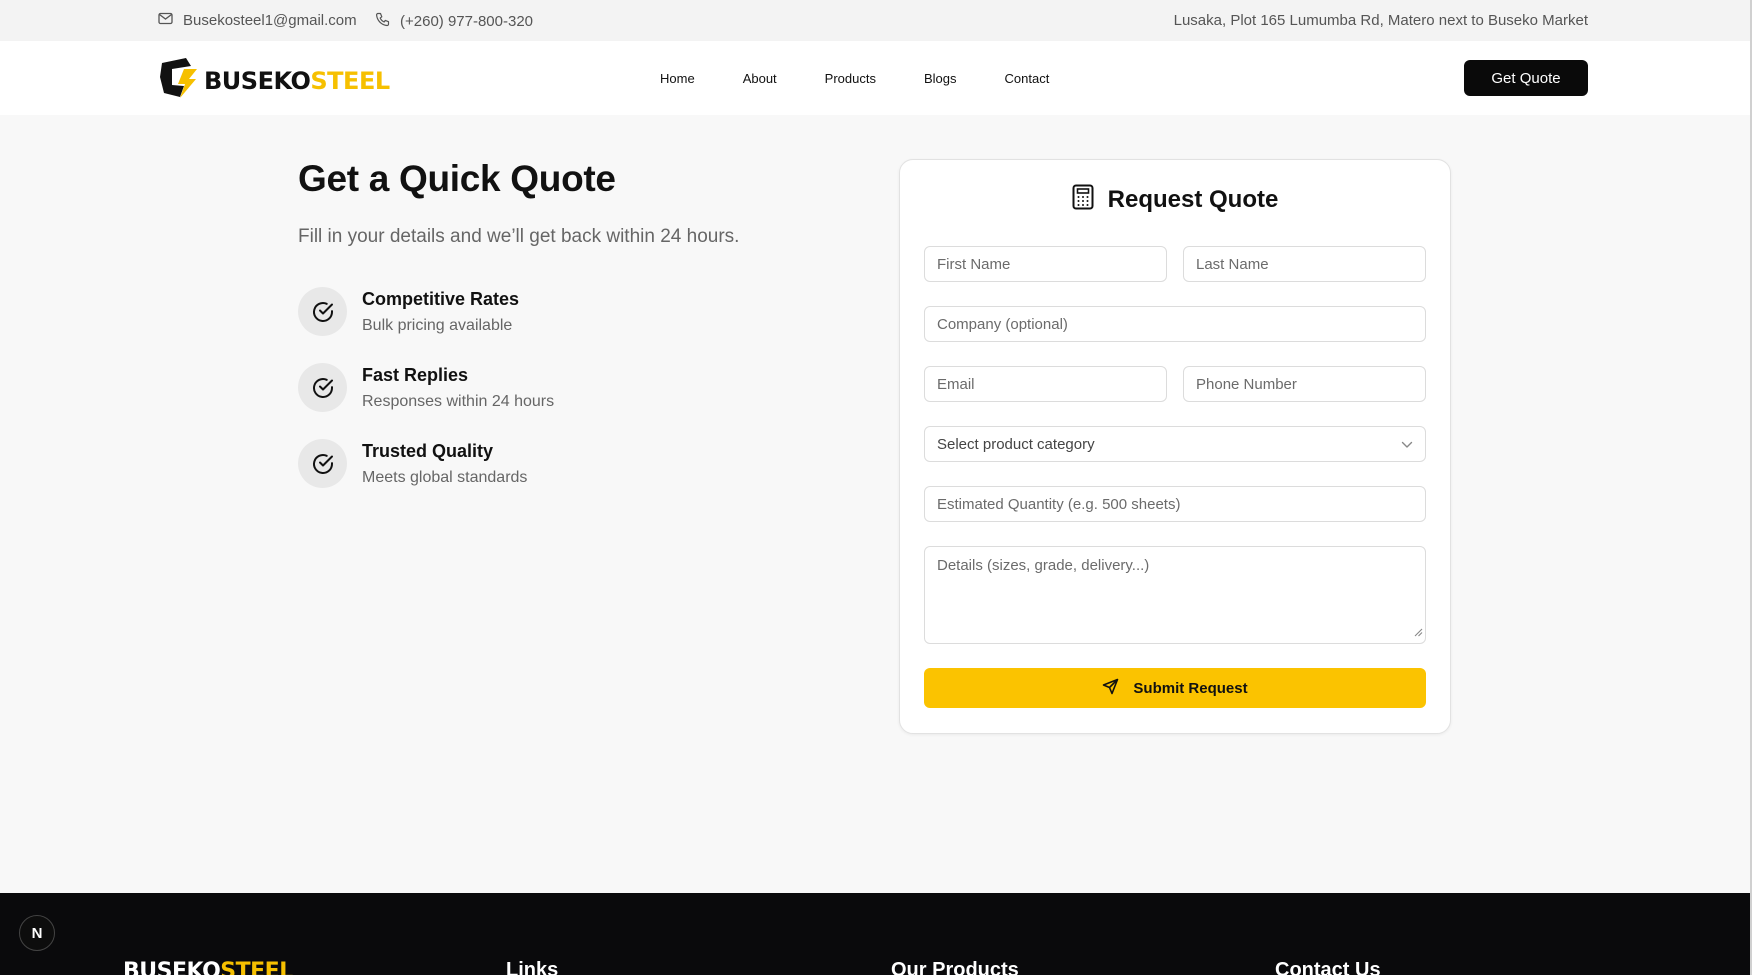 The image size is (1752, 975). Describe the element at coordinates (426, 387) in the screenshot. I see `feature-item: Fast Replies Responses within 24 hours` at that location.